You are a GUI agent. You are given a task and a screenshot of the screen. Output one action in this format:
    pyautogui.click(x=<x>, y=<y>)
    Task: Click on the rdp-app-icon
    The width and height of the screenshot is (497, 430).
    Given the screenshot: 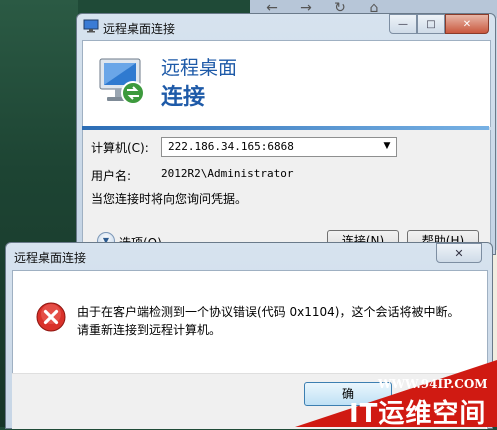 What is the action you would take?
    pyautogui.click(x=91, y=26)
    